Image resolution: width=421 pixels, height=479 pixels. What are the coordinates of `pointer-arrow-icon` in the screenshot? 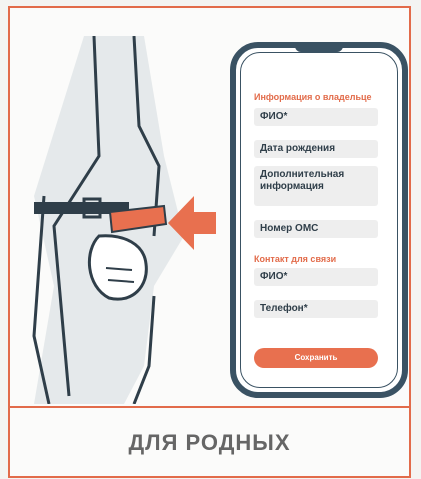 It's located at (192, 223).